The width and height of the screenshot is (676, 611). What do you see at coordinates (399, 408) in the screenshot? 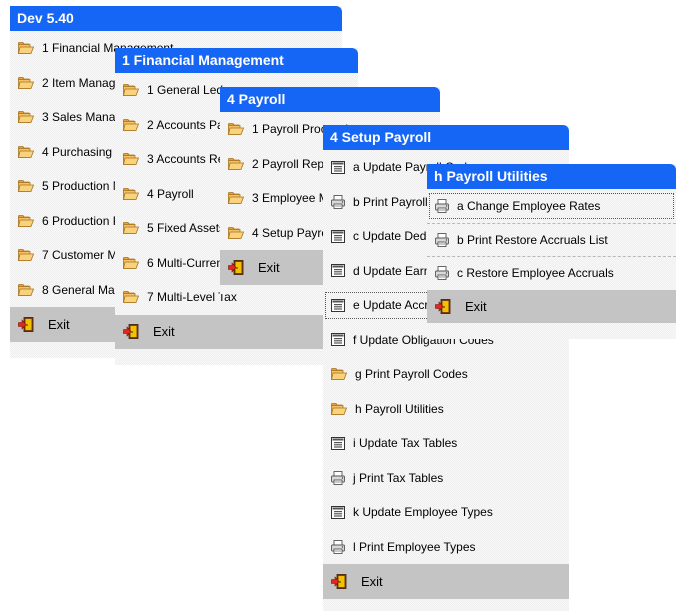
I see `setup-payroll-menu-item-8-label: h Payroll Utilities` at bounding box center [399, 408].